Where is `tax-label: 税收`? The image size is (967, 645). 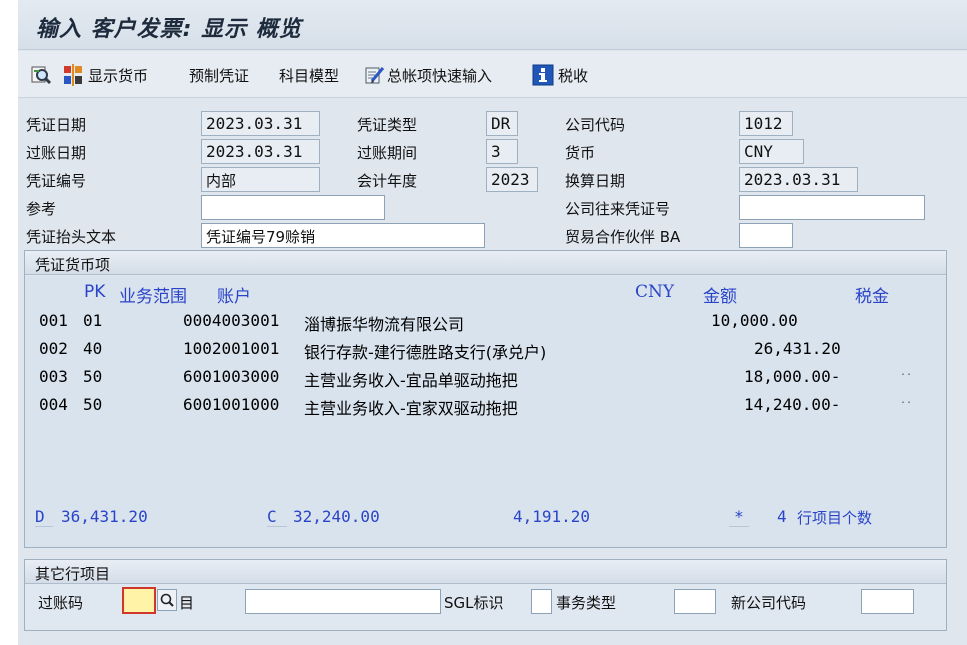
tax-label: 税收 is located at coordinates (573, 75).